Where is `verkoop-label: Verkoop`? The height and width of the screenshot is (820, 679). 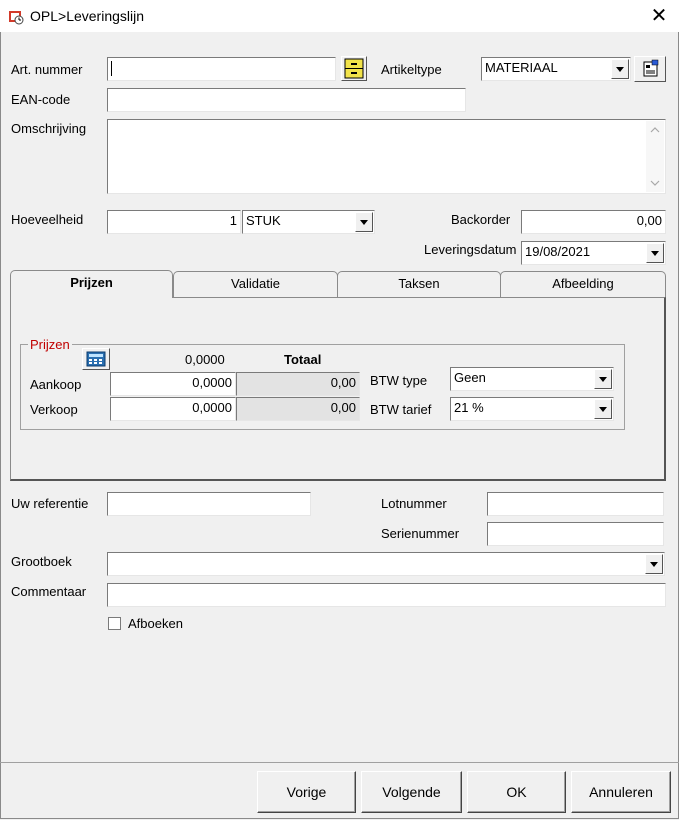 verkoop-label: Verkoop is located at coordinates (54, 409).